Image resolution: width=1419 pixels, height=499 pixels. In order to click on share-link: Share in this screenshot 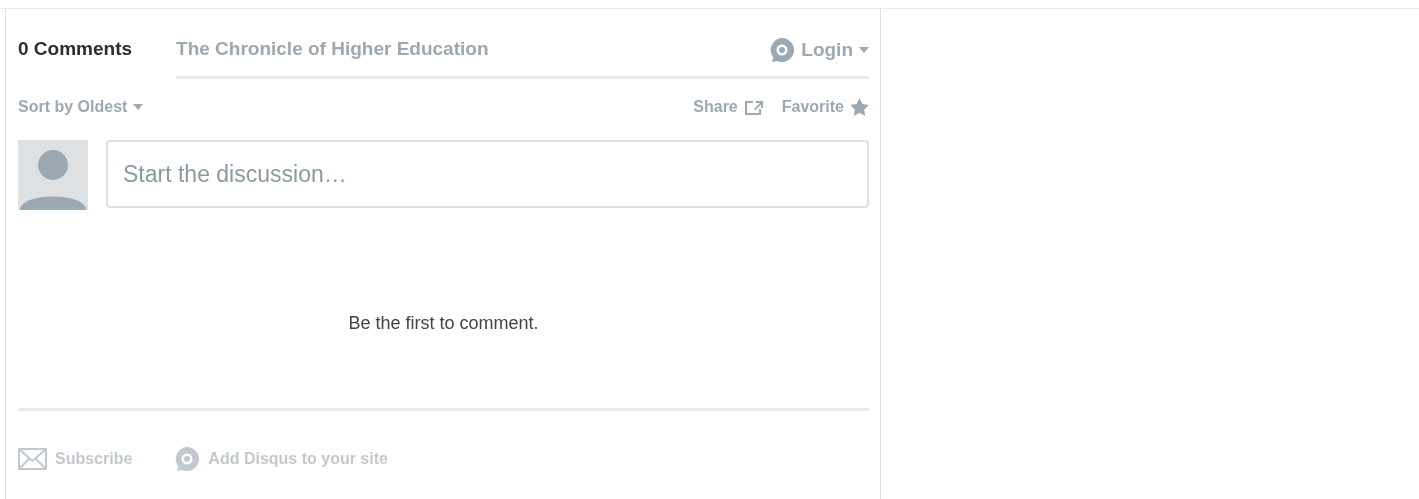, I will do `click(728, 107)`.